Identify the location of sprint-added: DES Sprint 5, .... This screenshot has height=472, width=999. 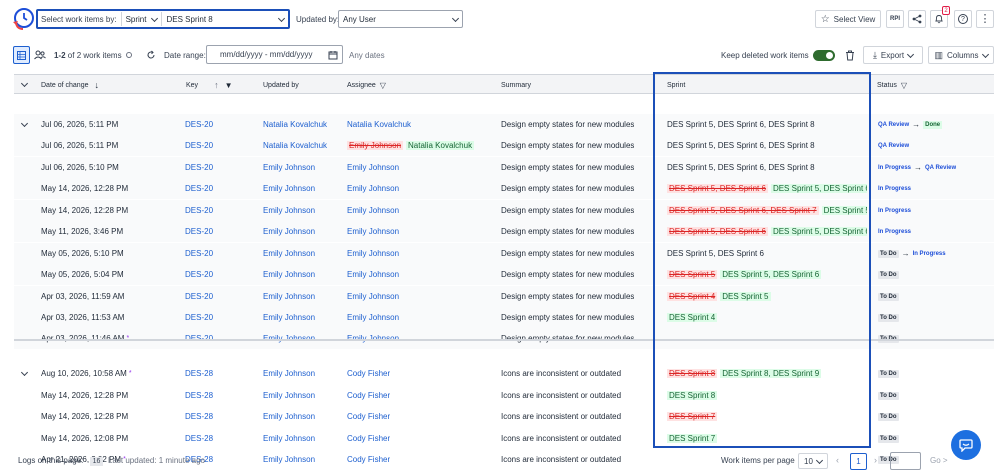
(844, 210).